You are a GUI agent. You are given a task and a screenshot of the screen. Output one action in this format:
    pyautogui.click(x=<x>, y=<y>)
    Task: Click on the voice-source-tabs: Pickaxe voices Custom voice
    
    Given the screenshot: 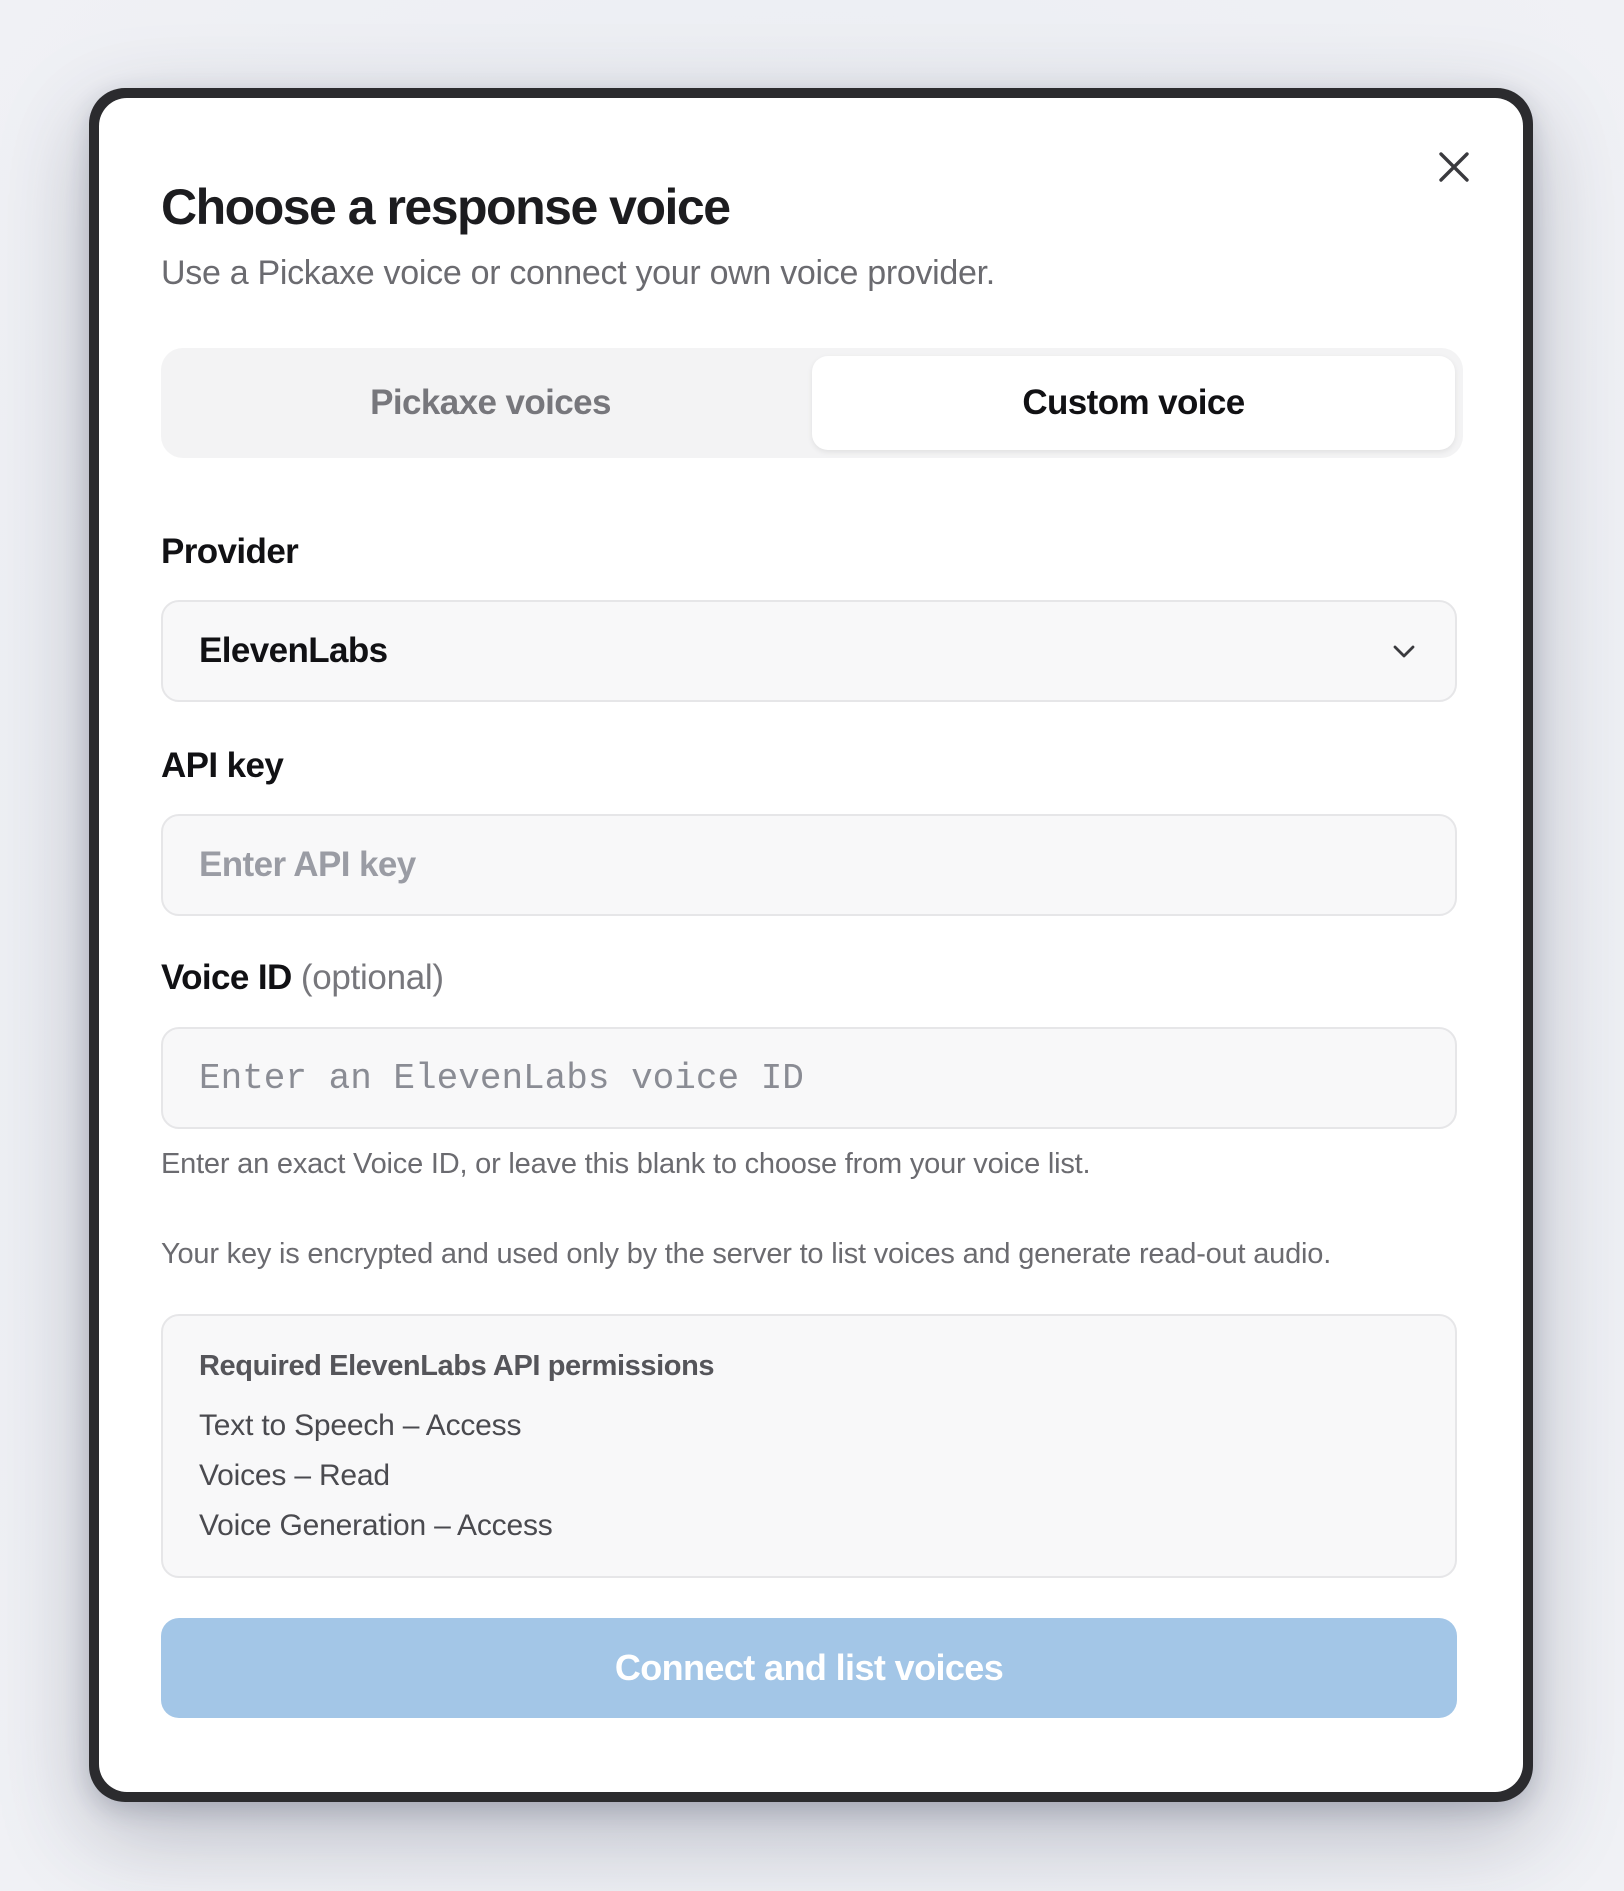 What is the action you would take?
    pyautogui.click(x=812, y=403)
    